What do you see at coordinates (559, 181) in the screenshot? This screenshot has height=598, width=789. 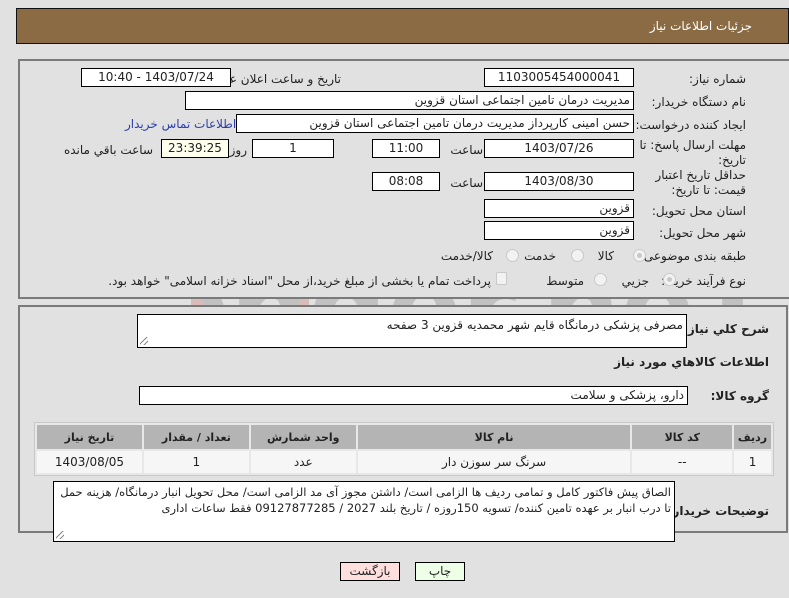 I see `validity-date-field: 1403/08/30` at bounding box center [559, 181].